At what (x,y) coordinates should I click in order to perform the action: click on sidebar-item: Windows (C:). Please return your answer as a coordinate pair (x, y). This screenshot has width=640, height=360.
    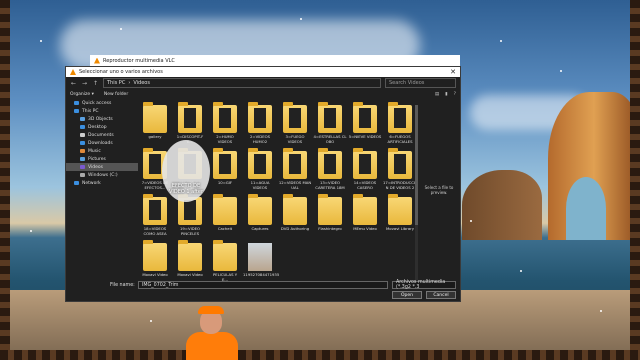
    Looking at the image, I should click on (102, 175).